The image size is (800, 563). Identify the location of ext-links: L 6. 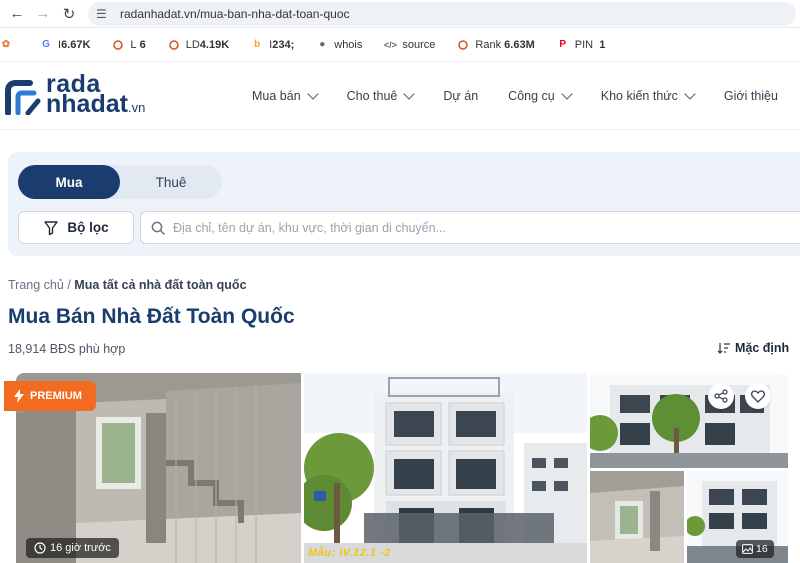
(129, 44).